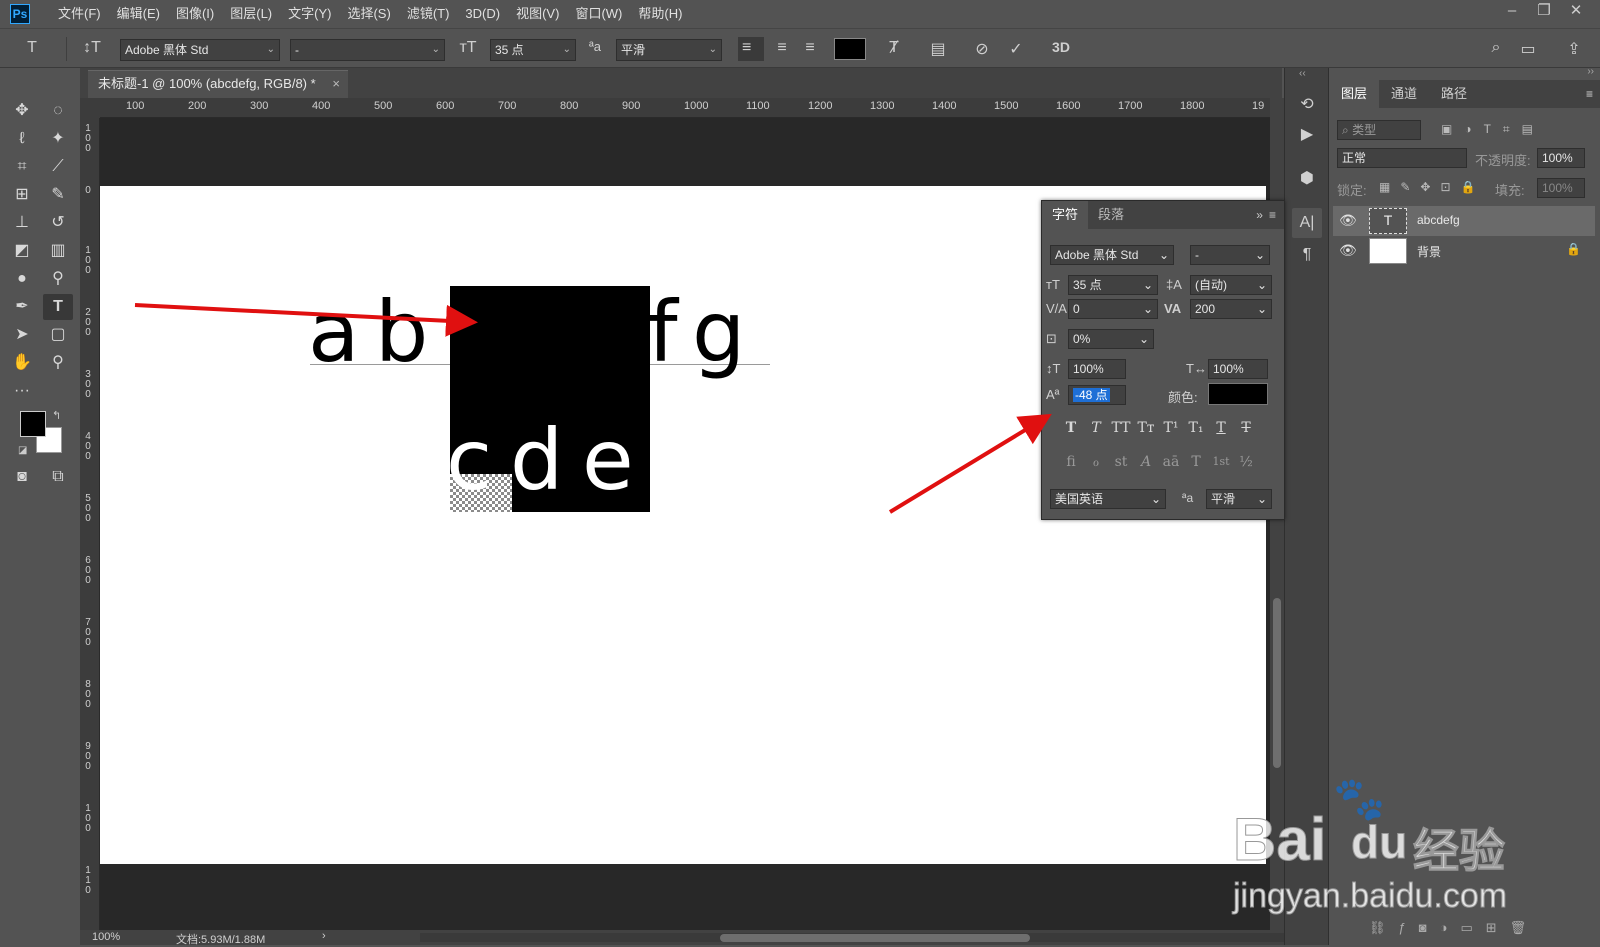 This screenshot has width=1600, height=947. What do you see at coordinates (306, 320) in the screenshot?
I see `arrow-to-selection` at bounding box center [306, 320].